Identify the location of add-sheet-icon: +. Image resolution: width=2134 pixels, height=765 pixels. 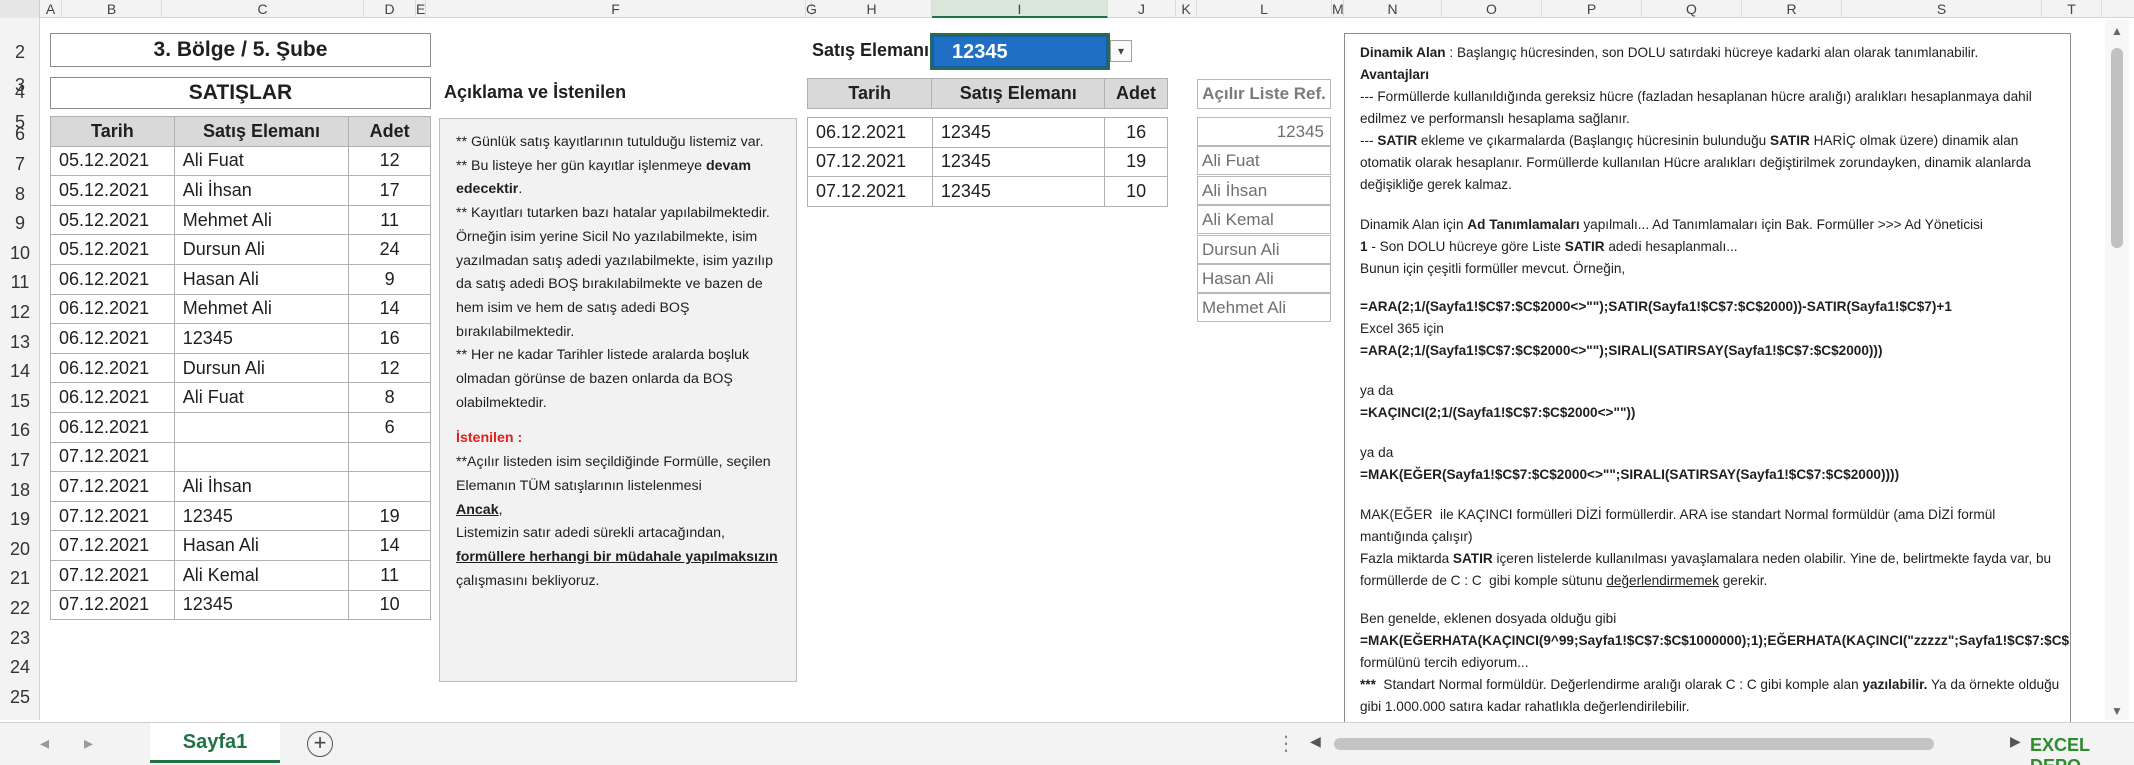
(320, 744).